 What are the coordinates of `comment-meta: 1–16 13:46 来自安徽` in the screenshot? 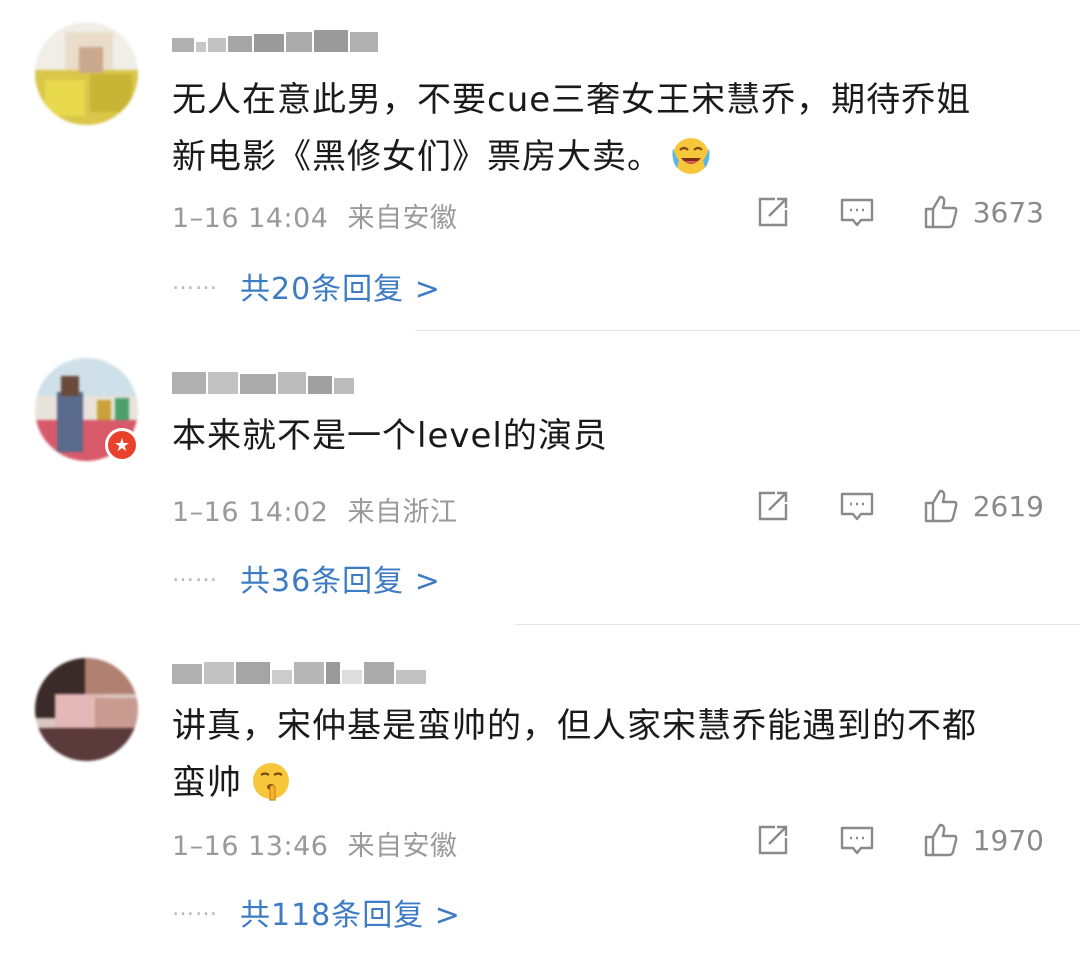 It's located at (315, 843).